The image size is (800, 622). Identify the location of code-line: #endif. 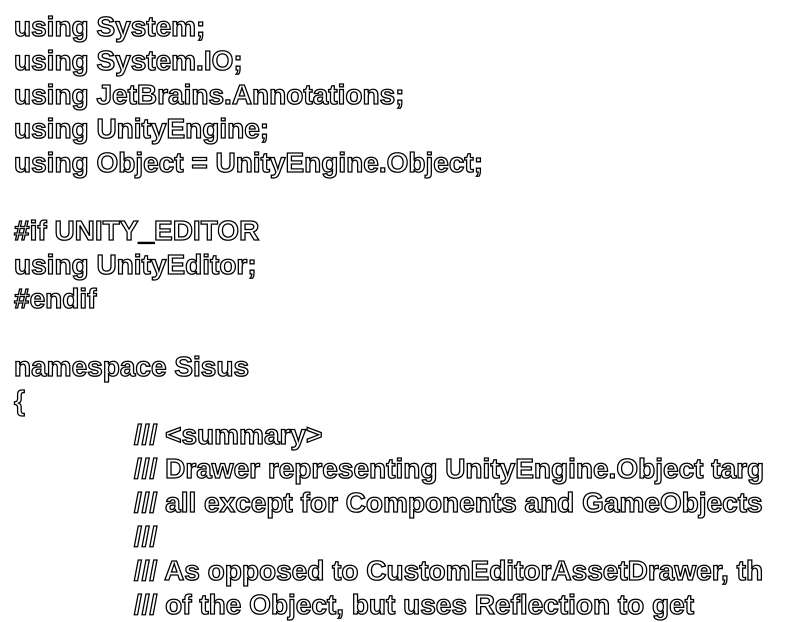
(55, 298).